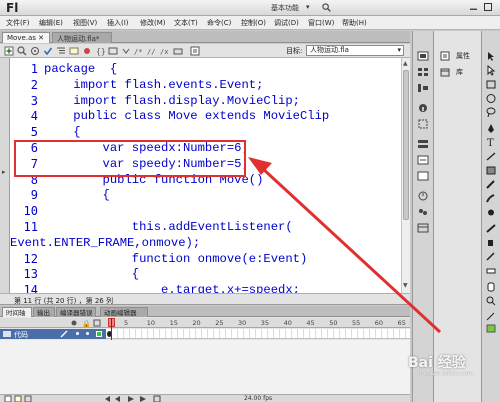 This screenshot has width=500, height=402. Describe the element at coordinates (178, 51) in the screenshot. I see `toolbox-icon` at that location.